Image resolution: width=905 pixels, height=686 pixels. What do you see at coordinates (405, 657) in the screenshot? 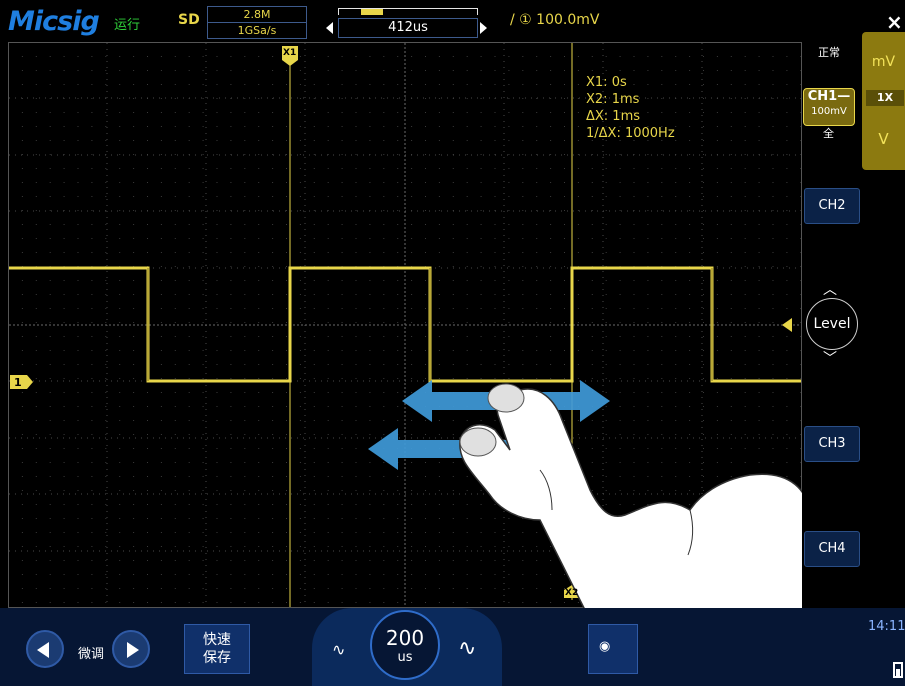
I see `timebase-unit: us` at bounding box center [405, 657].